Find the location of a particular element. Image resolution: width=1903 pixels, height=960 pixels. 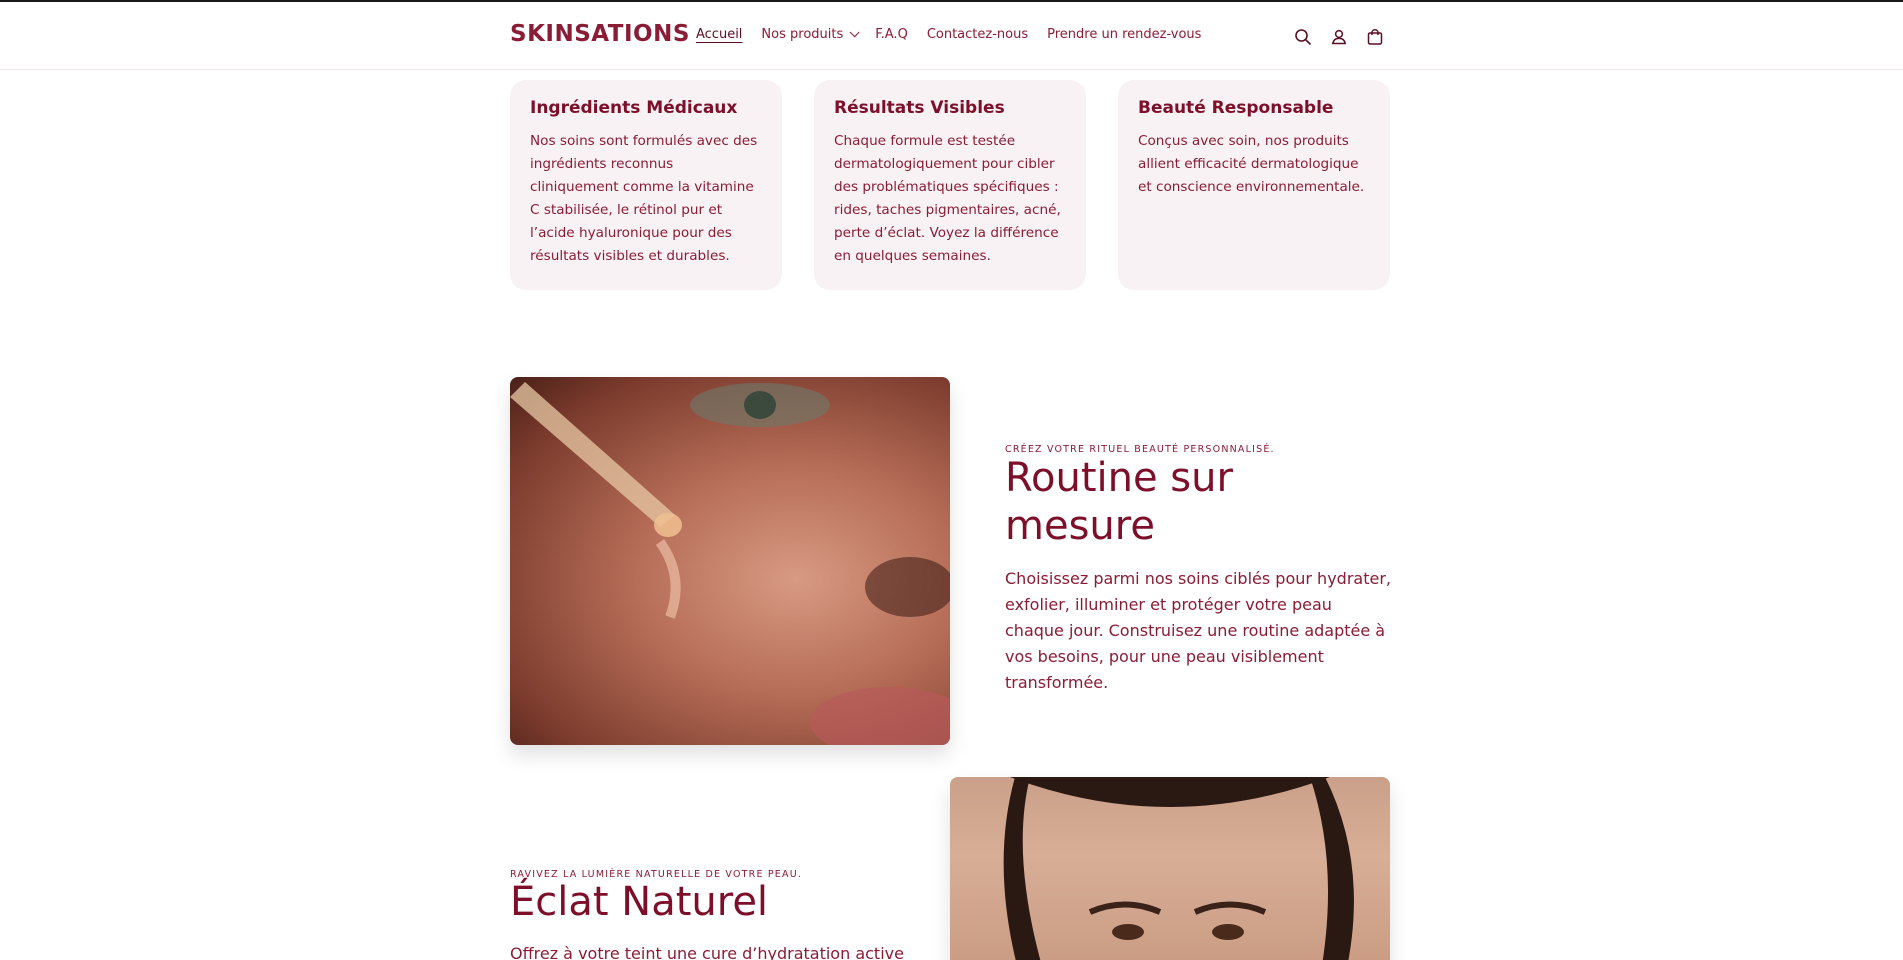

cart-icon is located at coordinates (1375, 37).